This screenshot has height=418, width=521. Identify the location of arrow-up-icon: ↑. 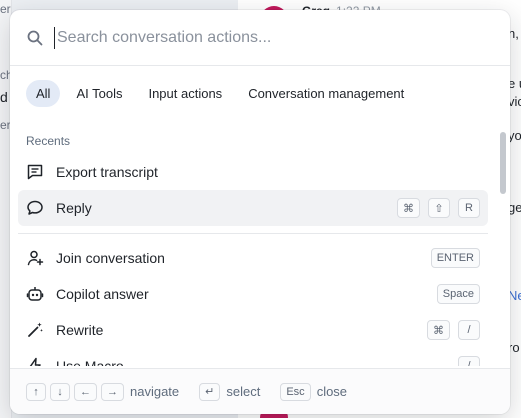
(36, 391).